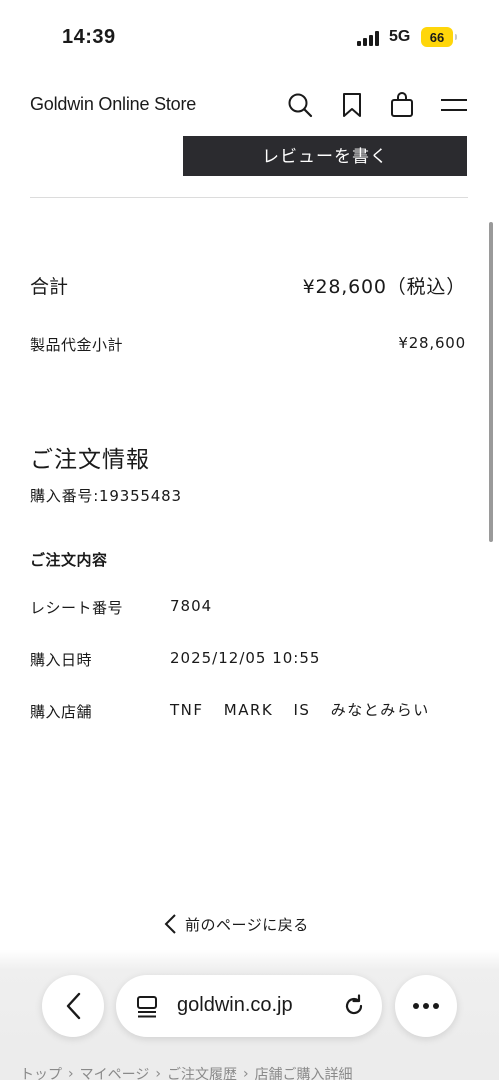 This screenshot has height=1080, width=499. What do you see at coordinates (113, 104) in the screenshot?
I see `site-logo: Goldwin Online Store` at bounding box center [113, 104].